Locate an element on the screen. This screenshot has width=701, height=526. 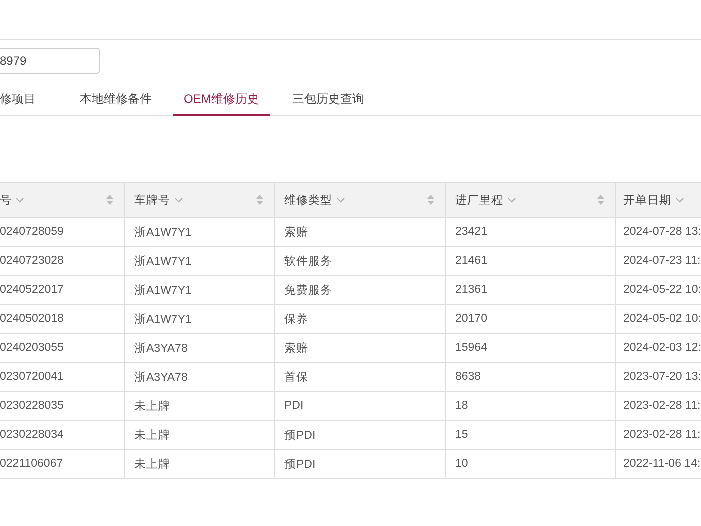
column-header: 开单日期 is located at coordinates (648, 201).